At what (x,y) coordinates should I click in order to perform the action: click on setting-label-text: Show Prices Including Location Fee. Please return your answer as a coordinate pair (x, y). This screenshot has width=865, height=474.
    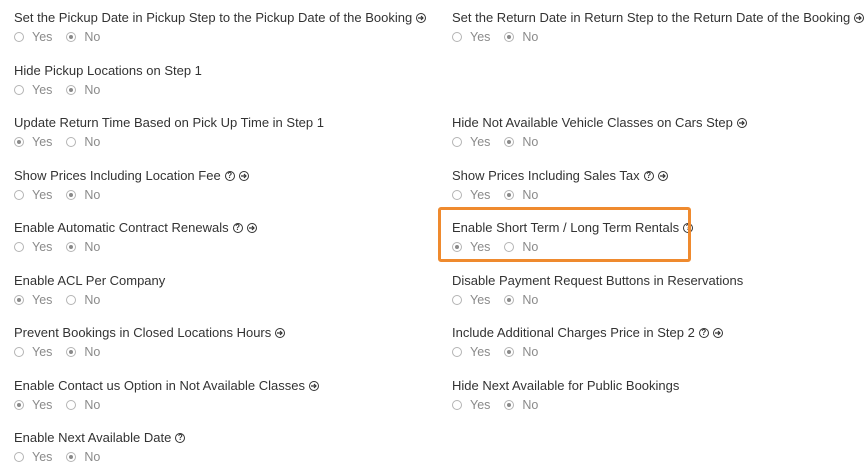
    Looking at the image, I should click on (117, 175).